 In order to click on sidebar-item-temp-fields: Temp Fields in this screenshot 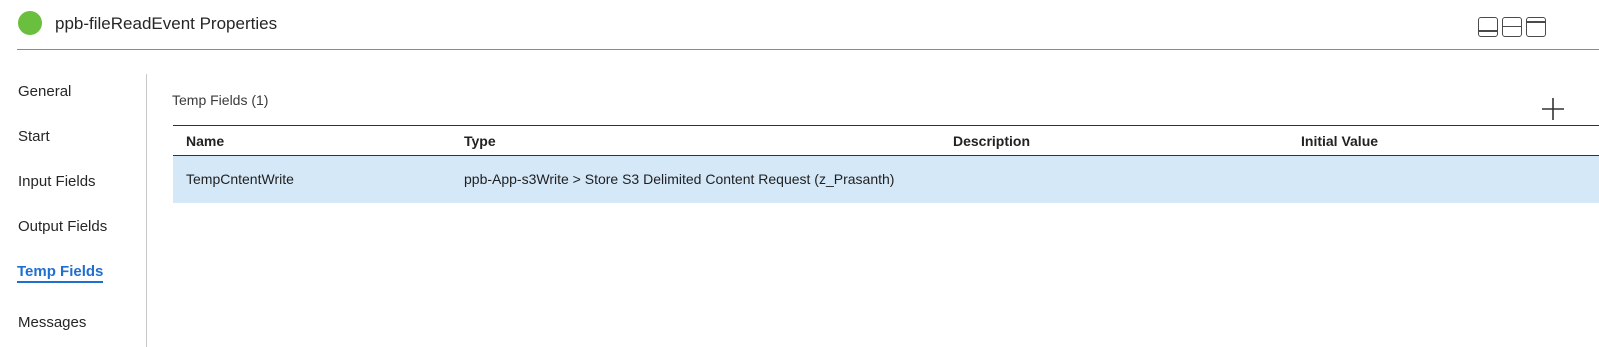, I will do `click(60, 273)`.